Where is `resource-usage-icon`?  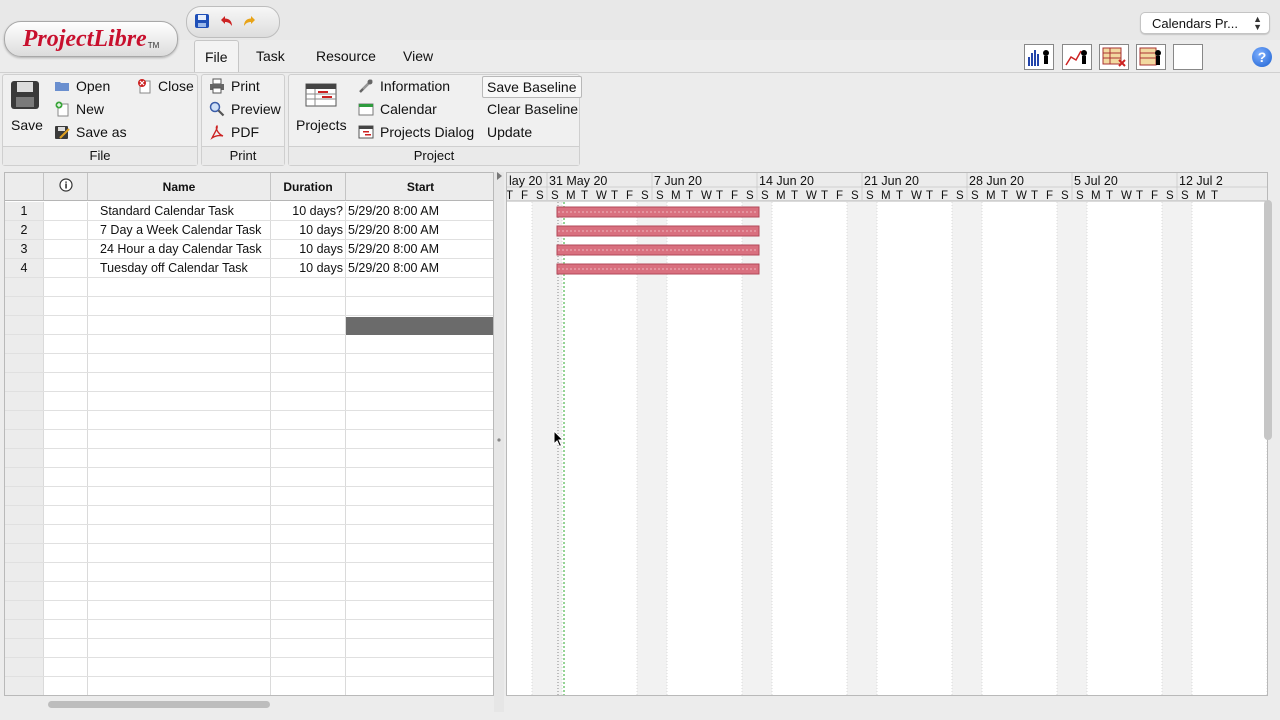 resource-usage-icon is located at coordinates (1151, 57).